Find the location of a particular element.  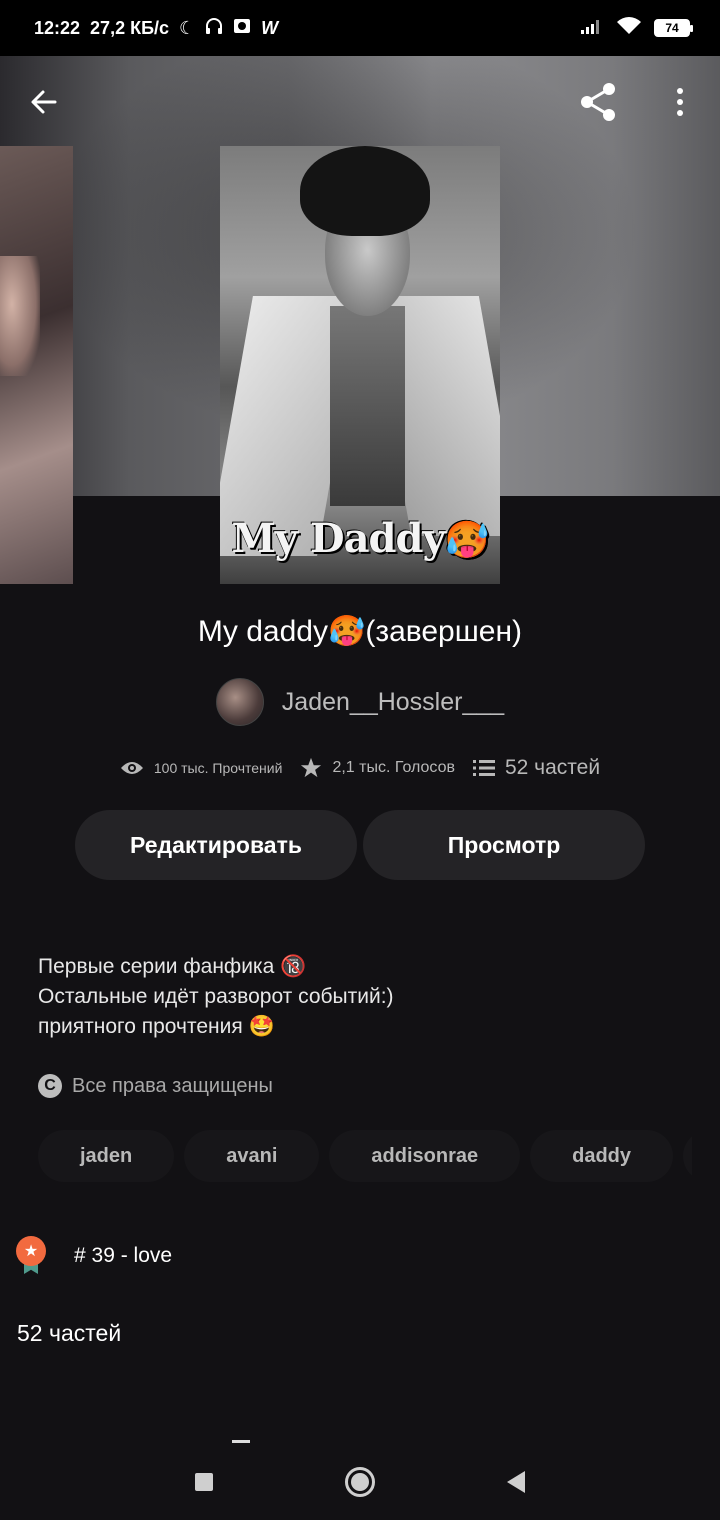

back-button is located at coordinates (44, 102).